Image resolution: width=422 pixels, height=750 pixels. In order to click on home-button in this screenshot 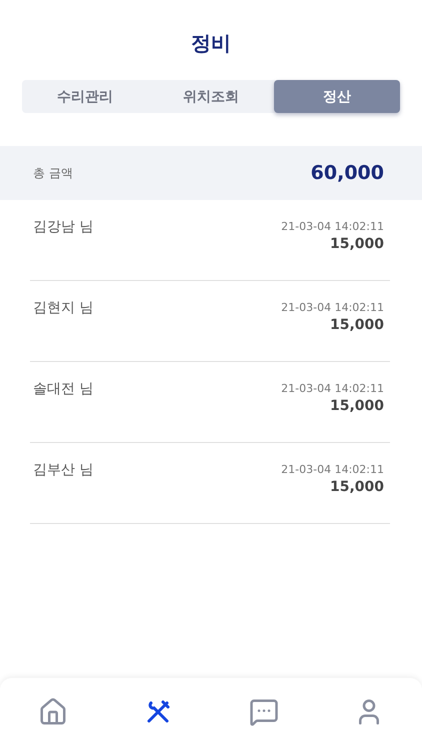, I will do `click(53, 712)`.